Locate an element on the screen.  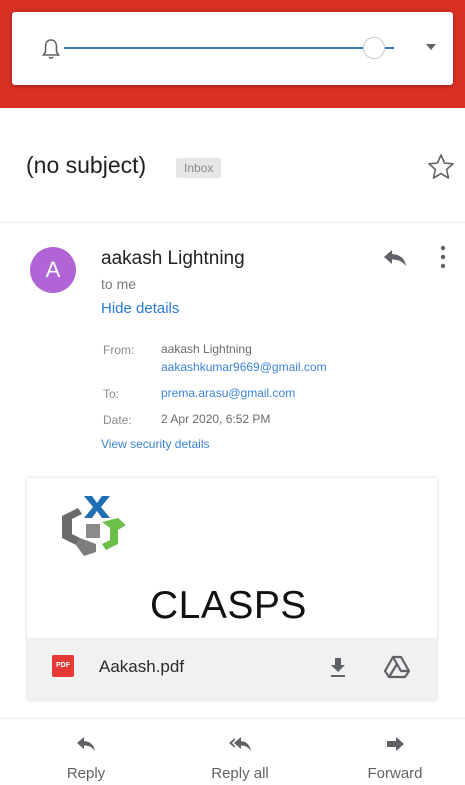
volume-popup is located at coordinates (232, 48).